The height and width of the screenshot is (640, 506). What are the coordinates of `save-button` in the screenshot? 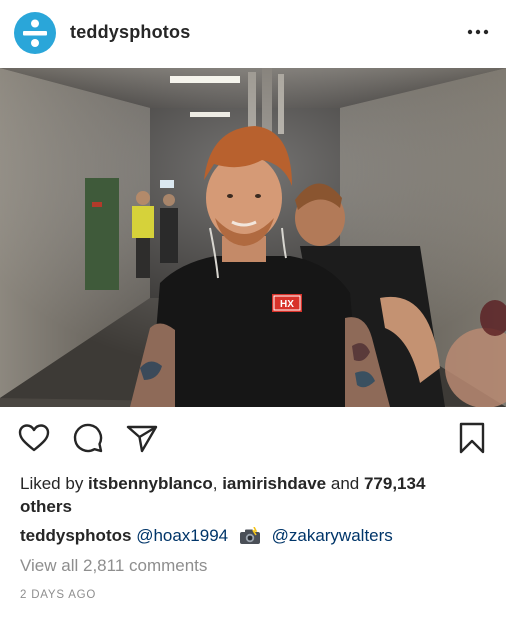 It's located at (472, 438).